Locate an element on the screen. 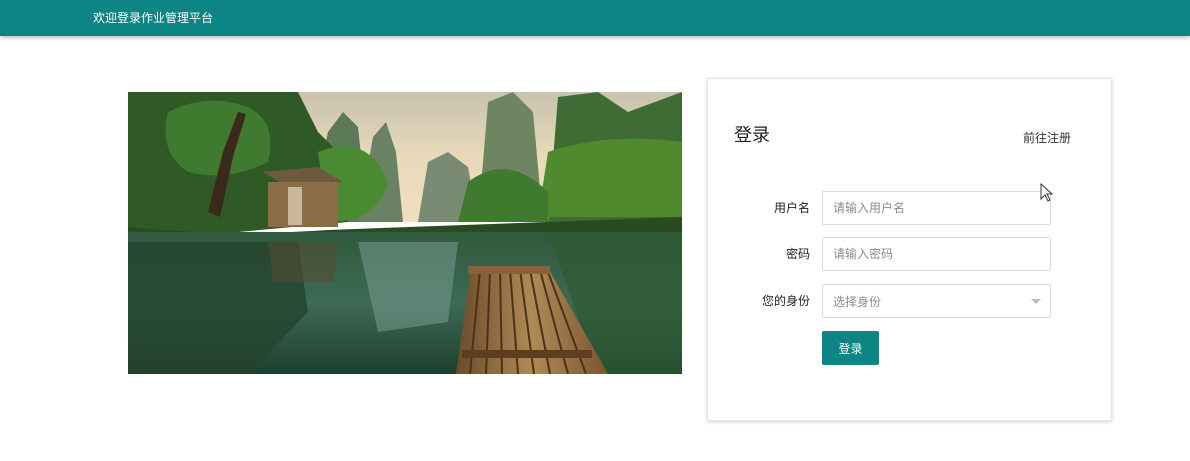 Image resolution: width=1190 pixels, height=461 pixels. identity-row: 您的身份 选择身份 is located at coordinates (910, 301).